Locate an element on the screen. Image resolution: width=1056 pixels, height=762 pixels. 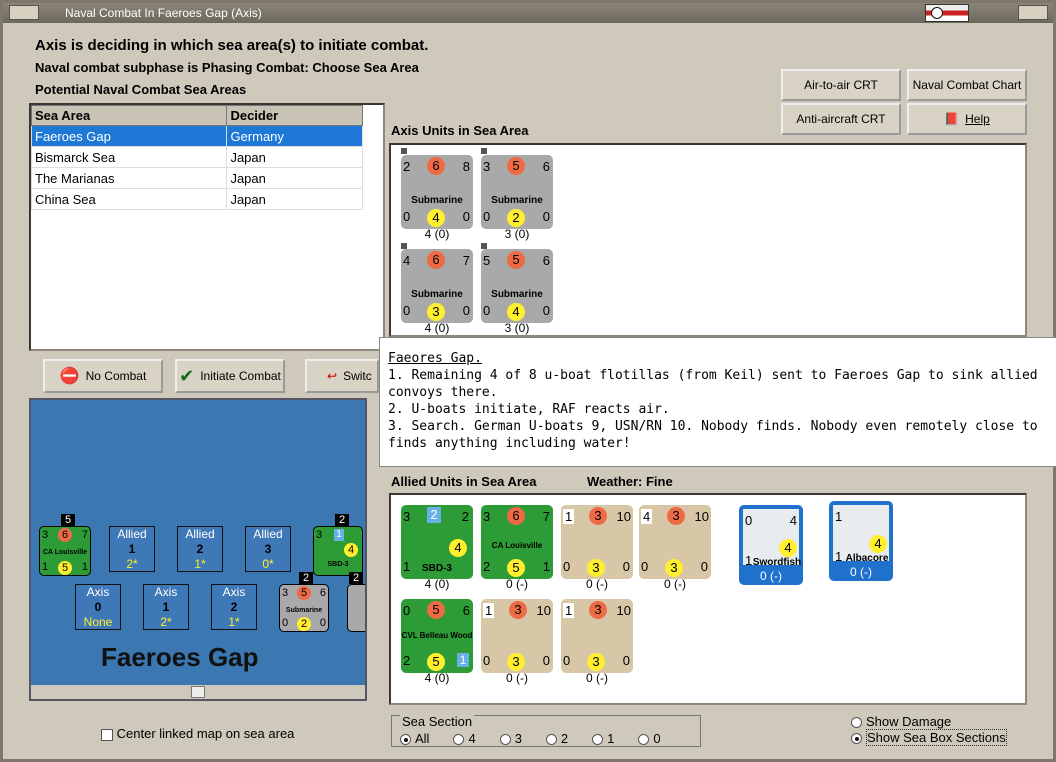
column-header-decider: Decider is located at coordinates (294, 115).